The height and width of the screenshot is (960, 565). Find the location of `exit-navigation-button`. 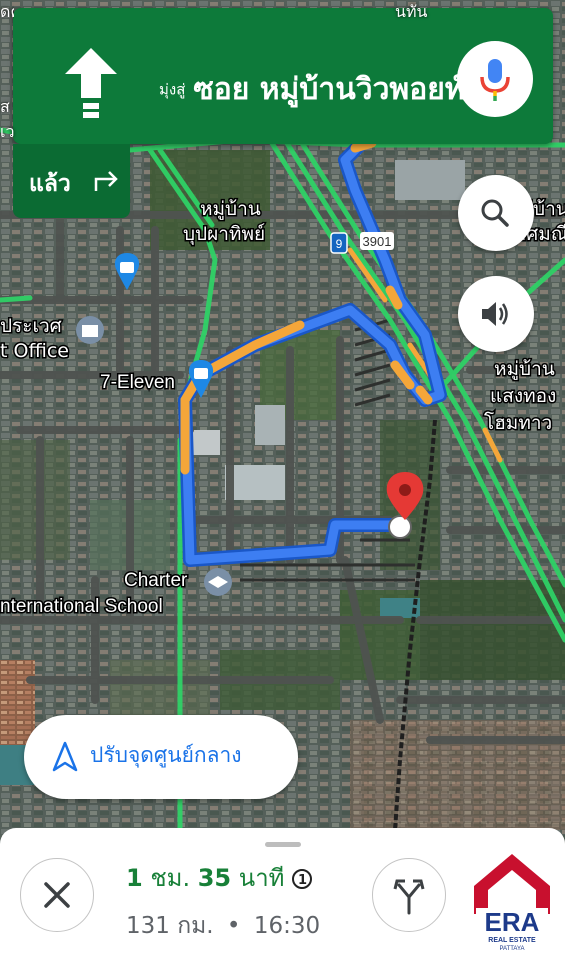

exit-navigation-button is located at coordinates (57, 895).